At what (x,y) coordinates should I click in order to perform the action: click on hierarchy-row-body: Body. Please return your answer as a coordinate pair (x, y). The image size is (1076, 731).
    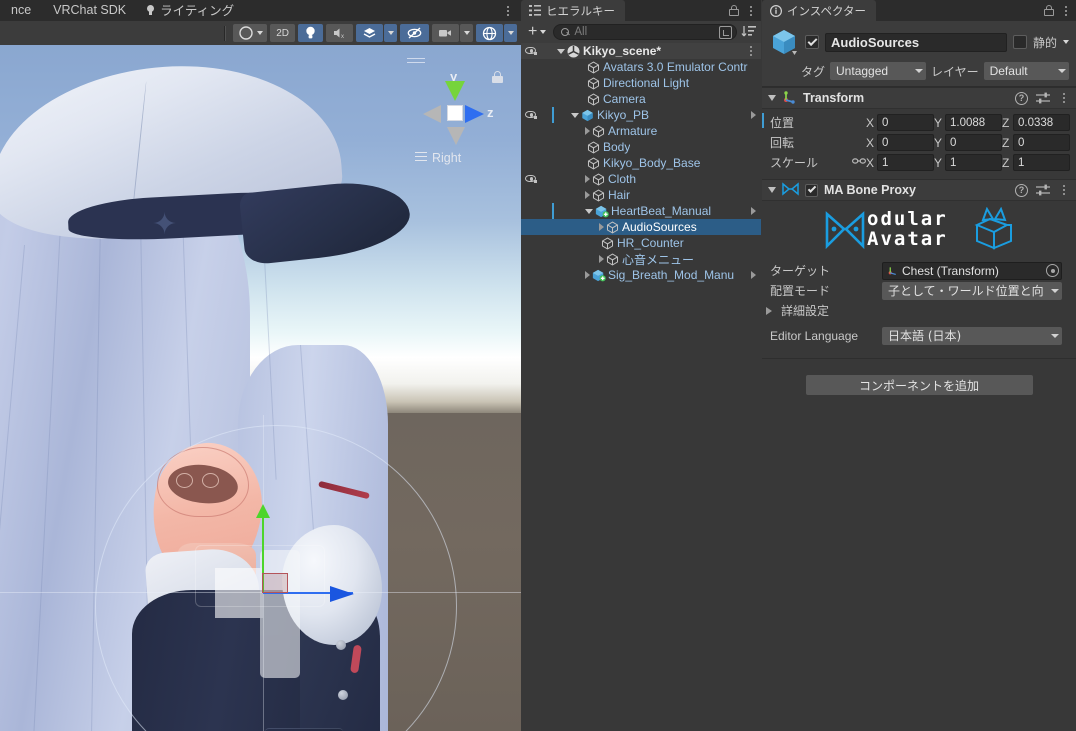
    Looking at the image, I should click on (641, 147).